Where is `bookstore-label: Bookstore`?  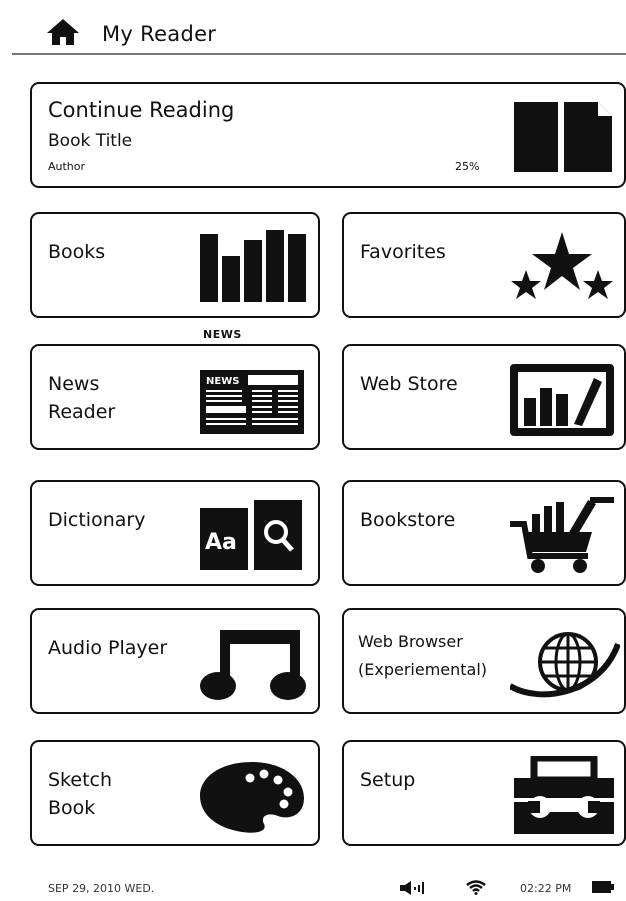
bookstore-label: Bookstore is located at coordinates (408, 520).